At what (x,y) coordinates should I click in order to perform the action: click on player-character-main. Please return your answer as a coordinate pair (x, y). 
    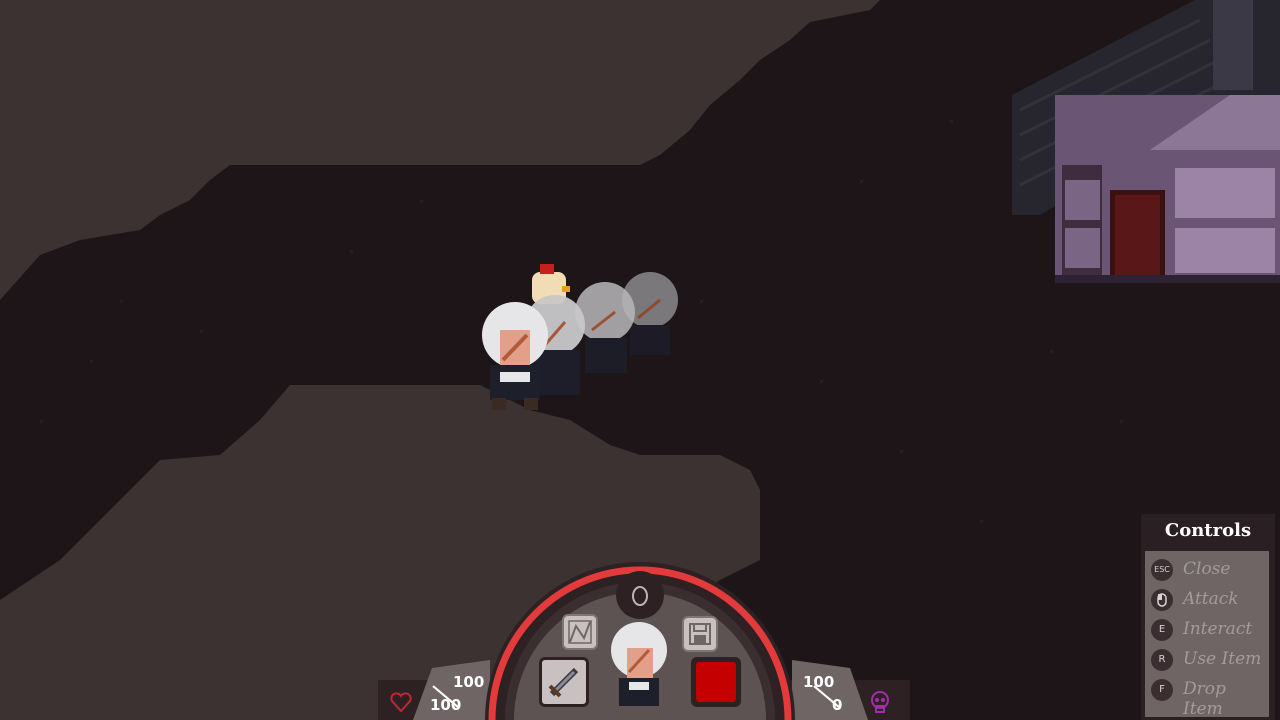
    Looking at the image, I should click on (515, 356).